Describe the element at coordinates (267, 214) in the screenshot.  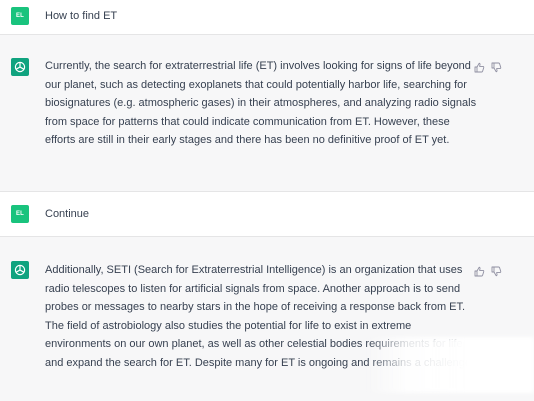
I see `user-message-row: EL Continue` at that location.